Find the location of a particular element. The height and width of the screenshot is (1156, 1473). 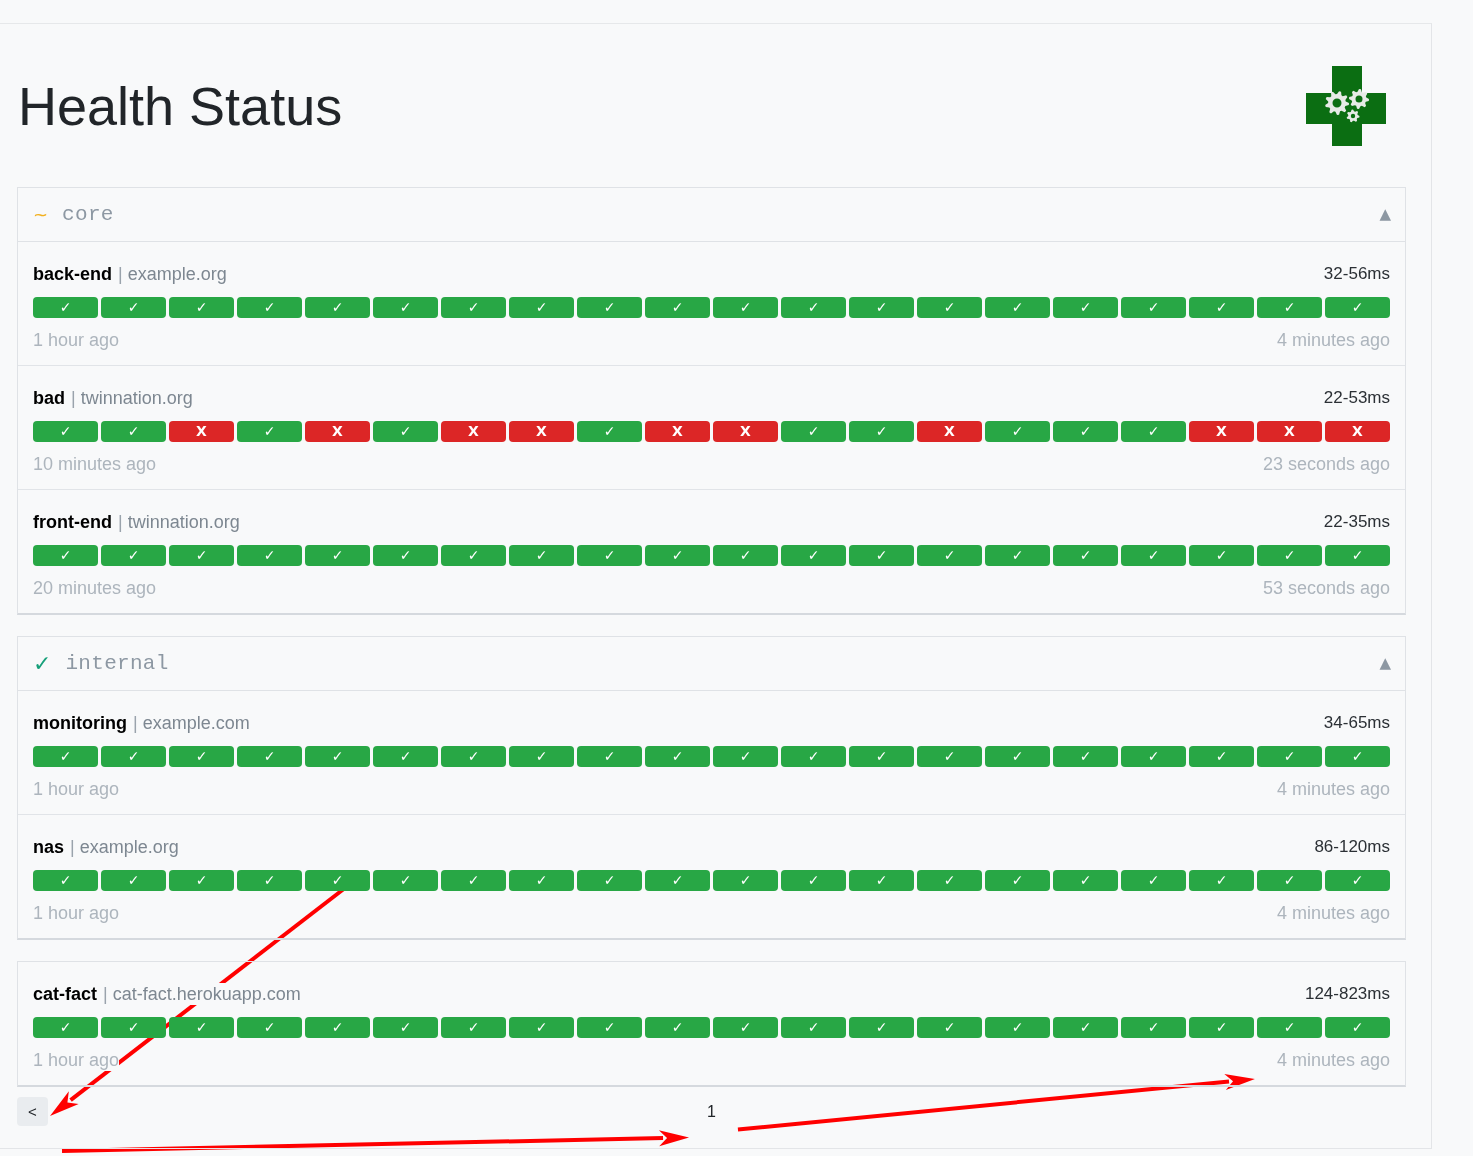

page-title: Health Status is located at coordinates (180, 106).